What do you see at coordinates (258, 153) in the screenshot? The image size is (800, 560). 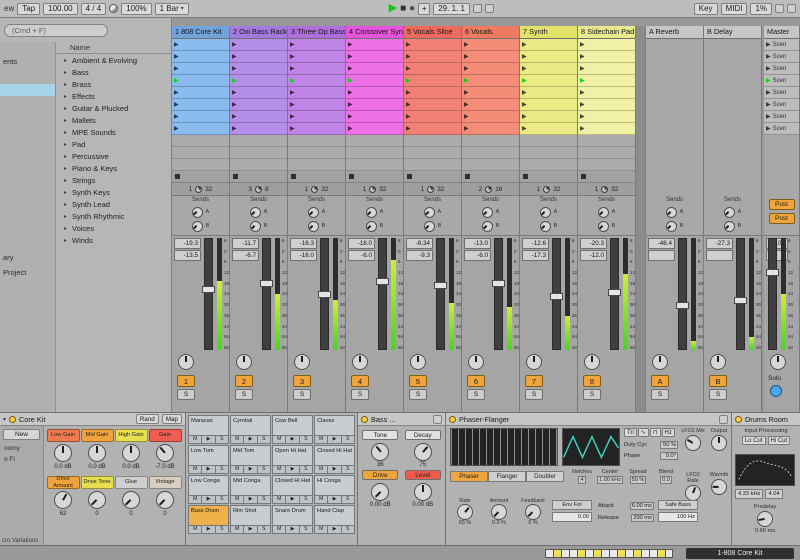 I see `empty-clip-slots` at bounding box center [258, 153].